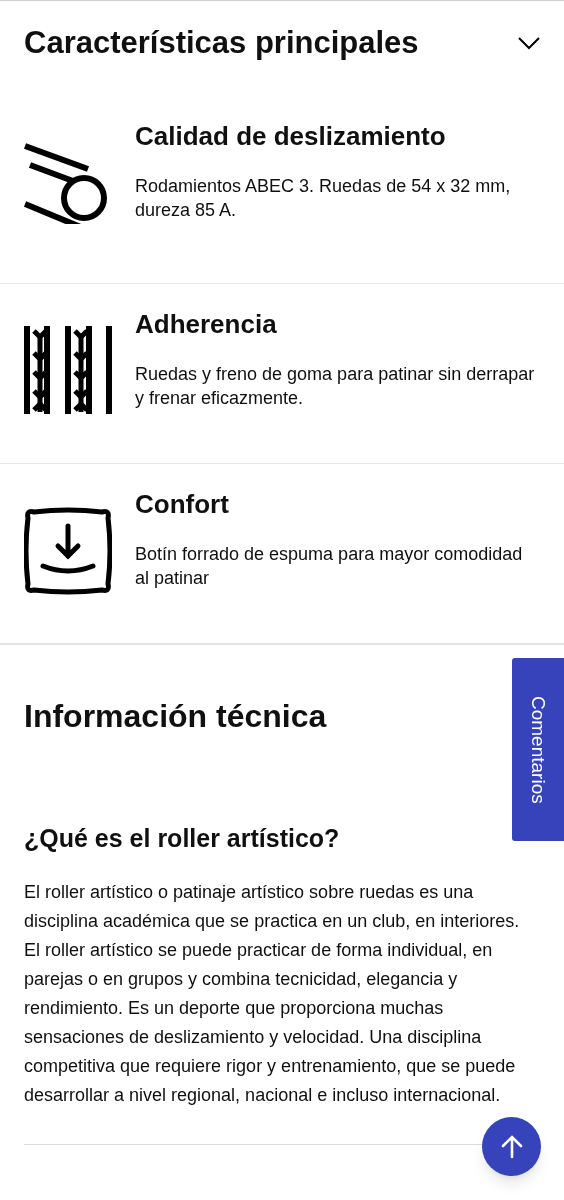  I want to click on arrow-up-icon, so click(511, 1146).